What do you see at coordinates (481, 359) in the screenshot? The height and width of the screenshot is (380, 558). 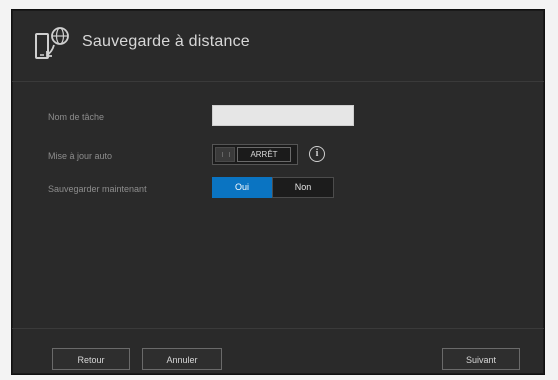 I see `next-button: Suivant` at bounding box center [481, 359].